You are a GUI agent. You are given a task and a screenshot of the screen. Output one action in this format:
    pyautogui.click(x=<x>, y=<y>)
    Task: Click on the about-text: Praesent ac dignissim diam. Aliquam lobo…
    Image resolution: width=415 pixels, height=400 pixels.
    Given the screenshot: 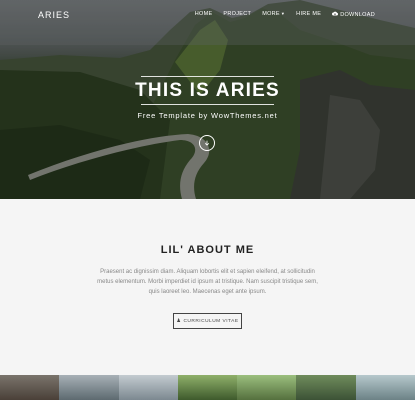 What is the action you would take?
    pyautogui.click(x=207, y=282)
    